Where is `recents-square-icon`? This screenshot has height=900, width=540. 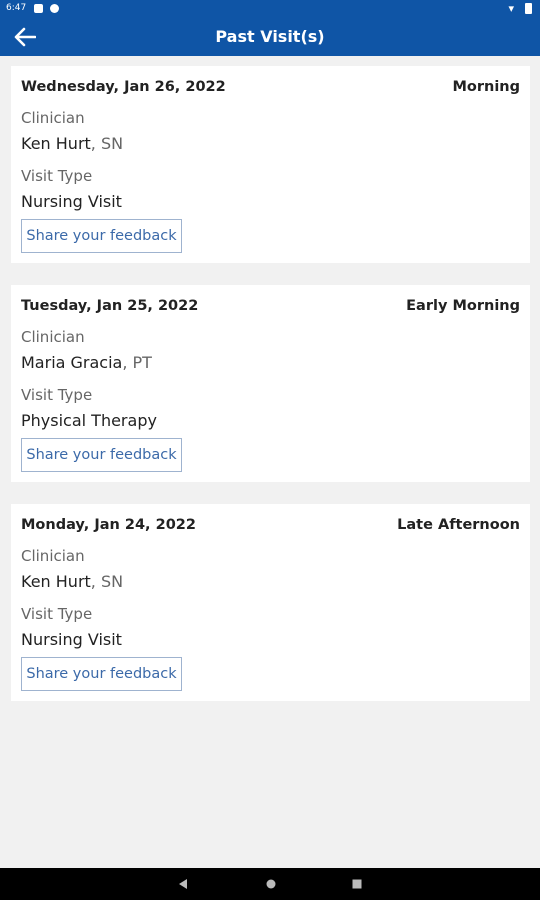 recents-square-icon is located at coordinates (357, 884).